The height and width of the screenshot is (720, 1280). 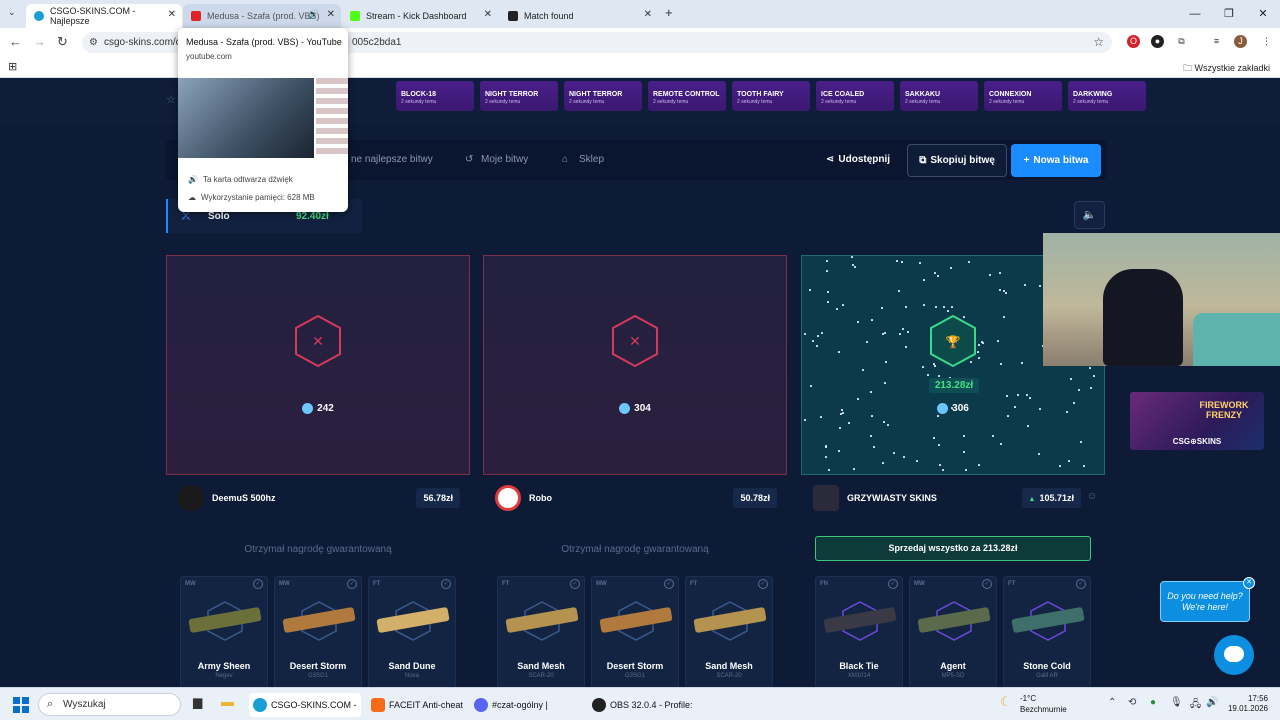 I want to click on item-card: FN ✓ Black Tie XM1014, so click(x=859, y=631).